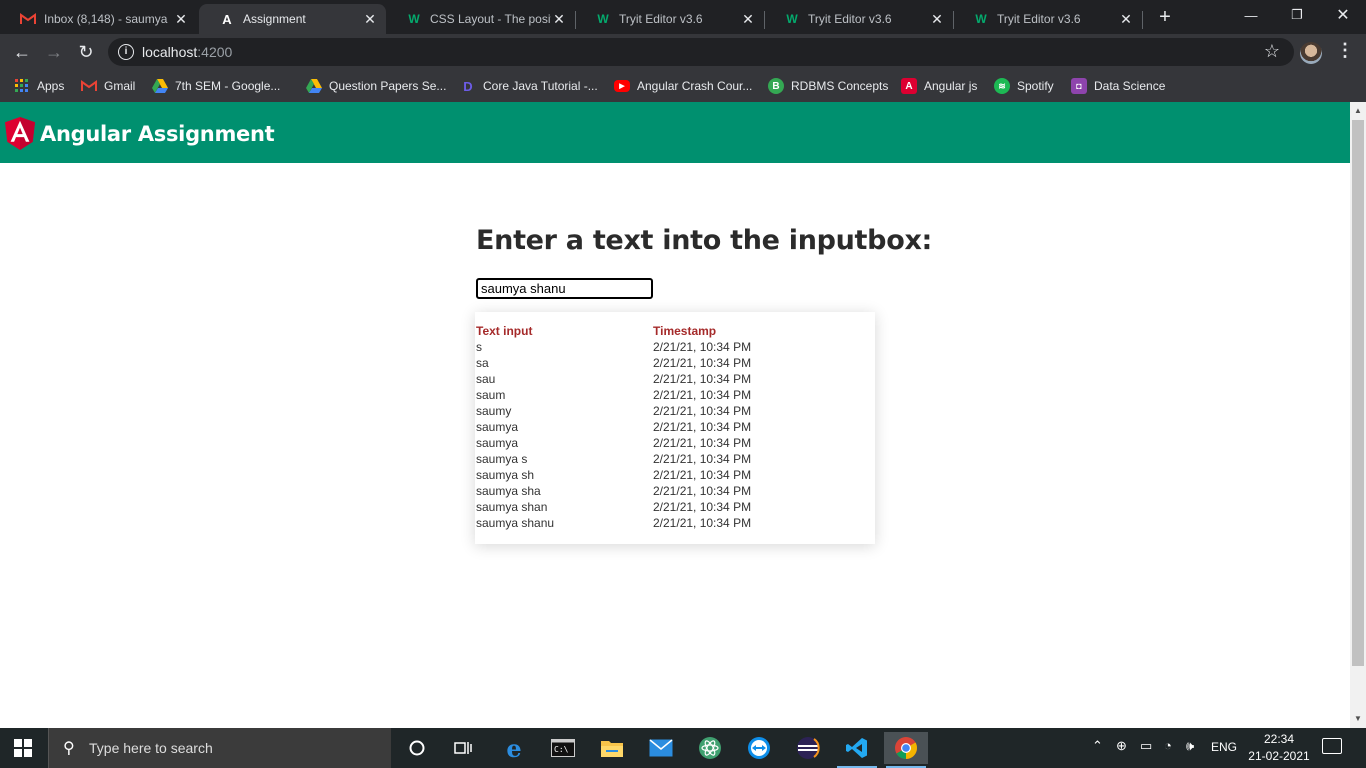  I want to click on teamviewer-icon, so click(759, 748).